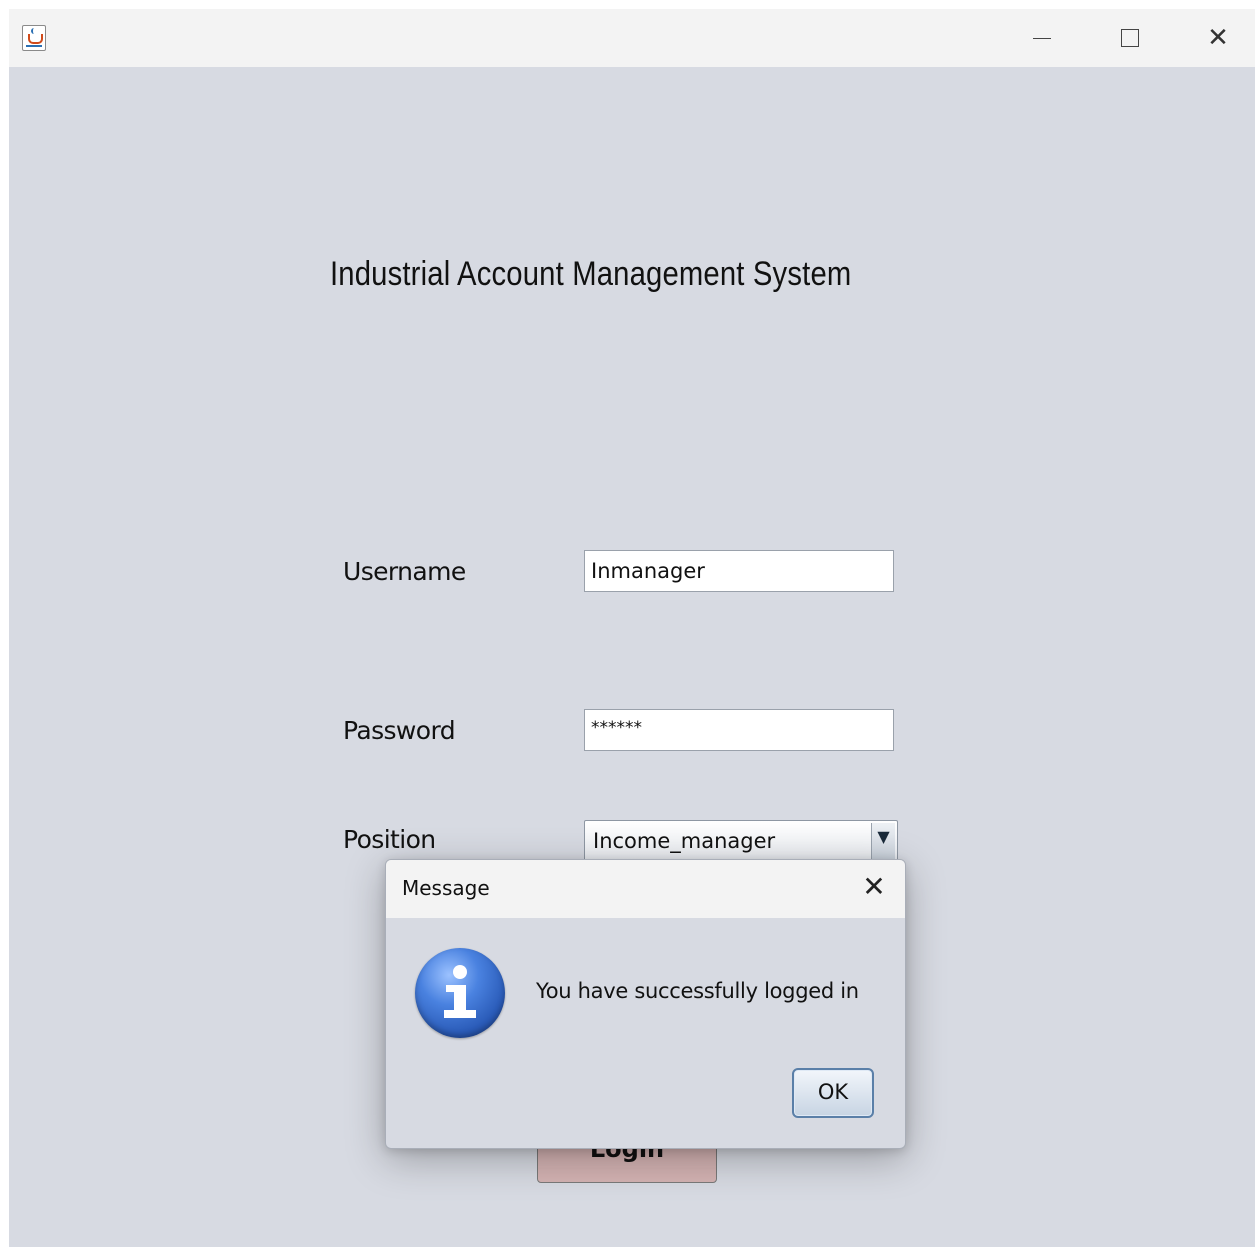 Image resolution: width=1255 pixels, height=1247 pixels. What do you see at coordinates (591, 274) in the screenshot?
I see `page-title: Industrial Account Management System` at bounding box center [591, 274].